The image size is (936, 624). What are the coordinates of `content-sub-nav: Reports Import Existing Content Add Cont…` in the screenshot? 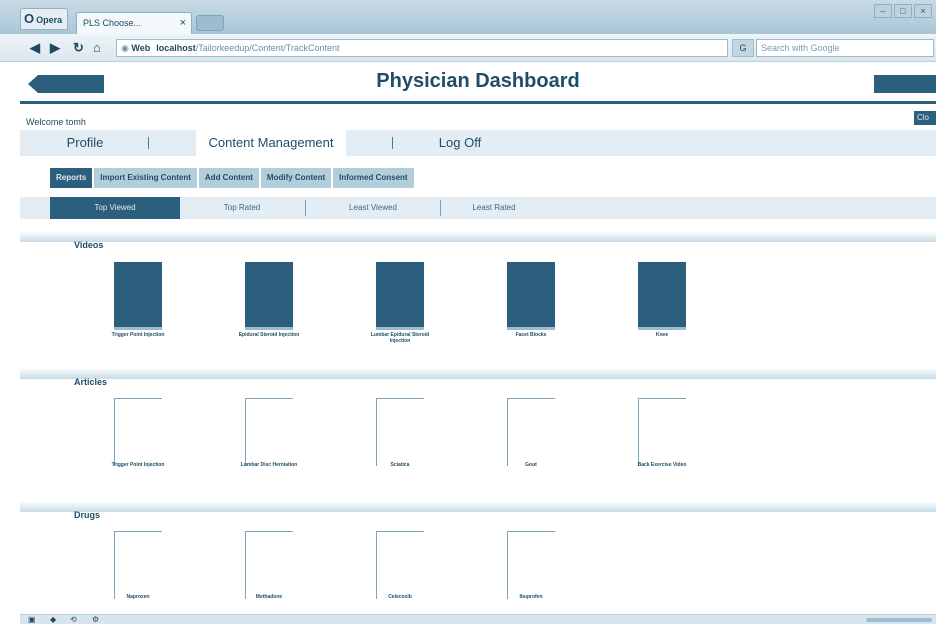 It's located at (232, 178).